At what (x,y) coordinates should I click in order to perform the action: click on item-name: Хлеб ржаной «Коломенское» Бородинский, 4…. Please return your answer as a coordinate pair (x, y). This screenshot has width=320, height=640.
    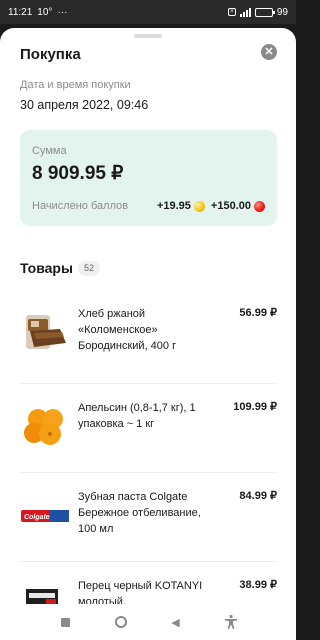
    Looking at the image, I should click on (127, 330).